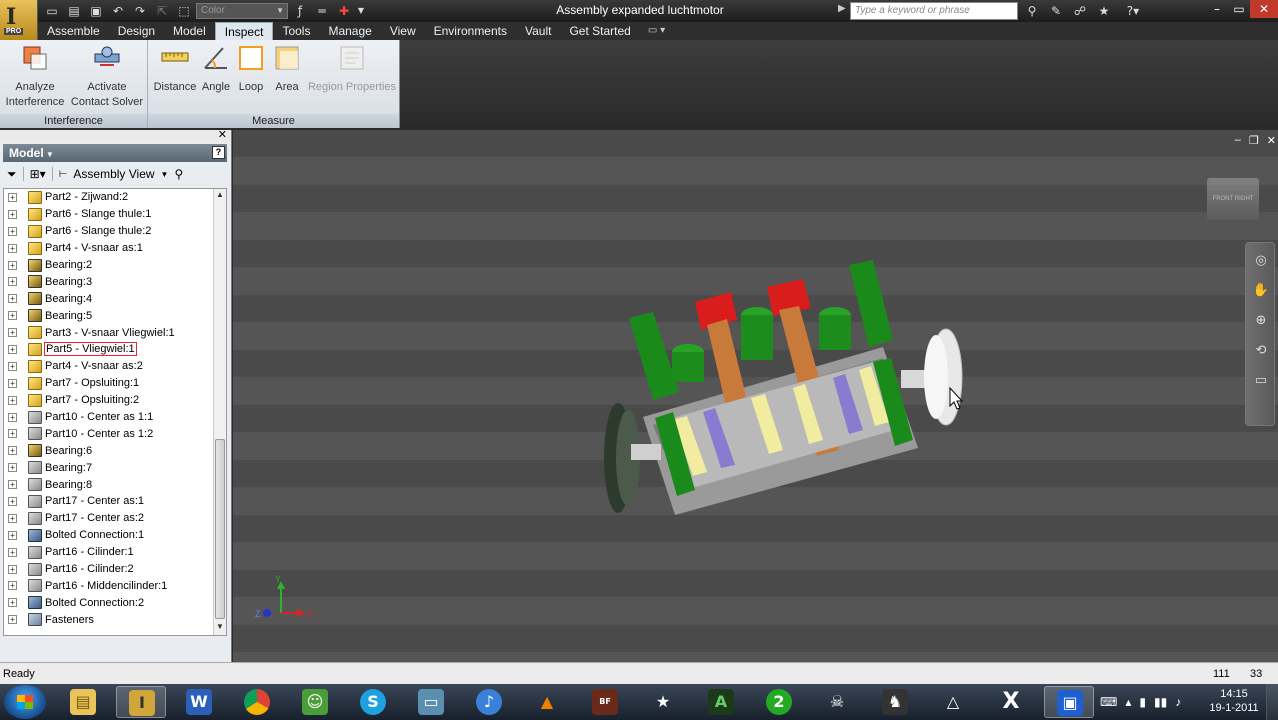  I want to click on ribbon-display-toggle-icon: ▭ ▾, so click(656, 31).